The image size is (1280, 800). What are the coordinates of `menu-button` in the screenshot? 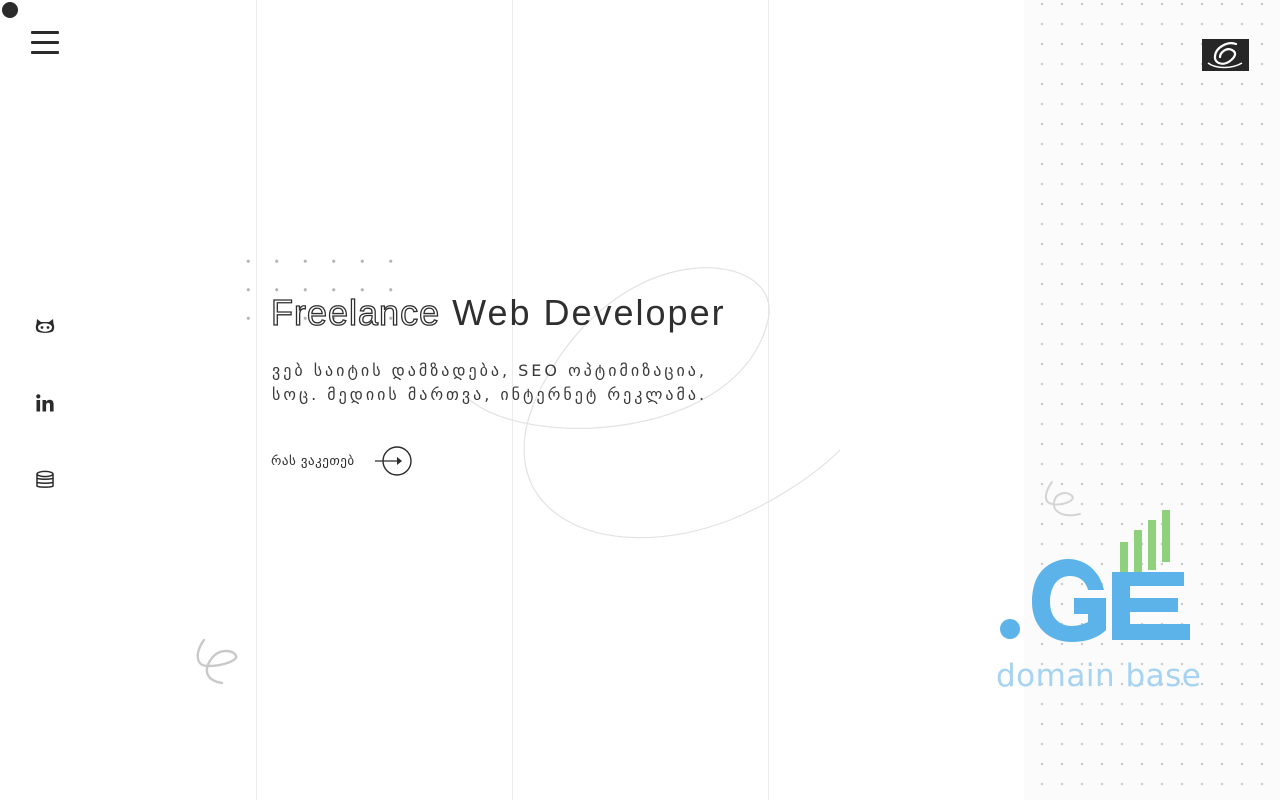 It's located at (45, 43).